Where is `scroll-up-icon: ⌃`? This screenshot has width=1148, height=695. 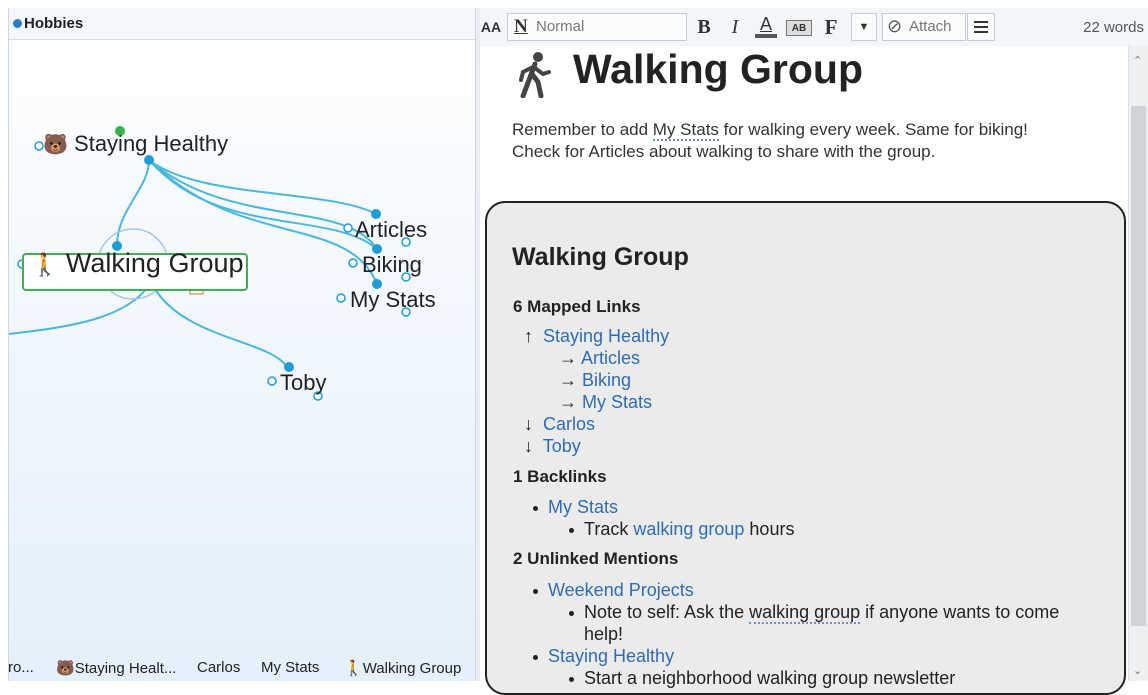 scroll-up-icon: ⌃ is located at coordinates (1137, 60).